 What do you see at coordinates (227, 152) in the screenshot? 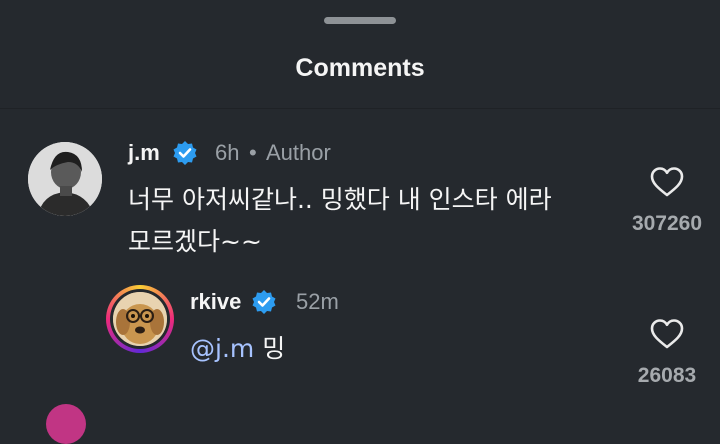
I see `comment-time: 6h` at bounding box center [227, 152].